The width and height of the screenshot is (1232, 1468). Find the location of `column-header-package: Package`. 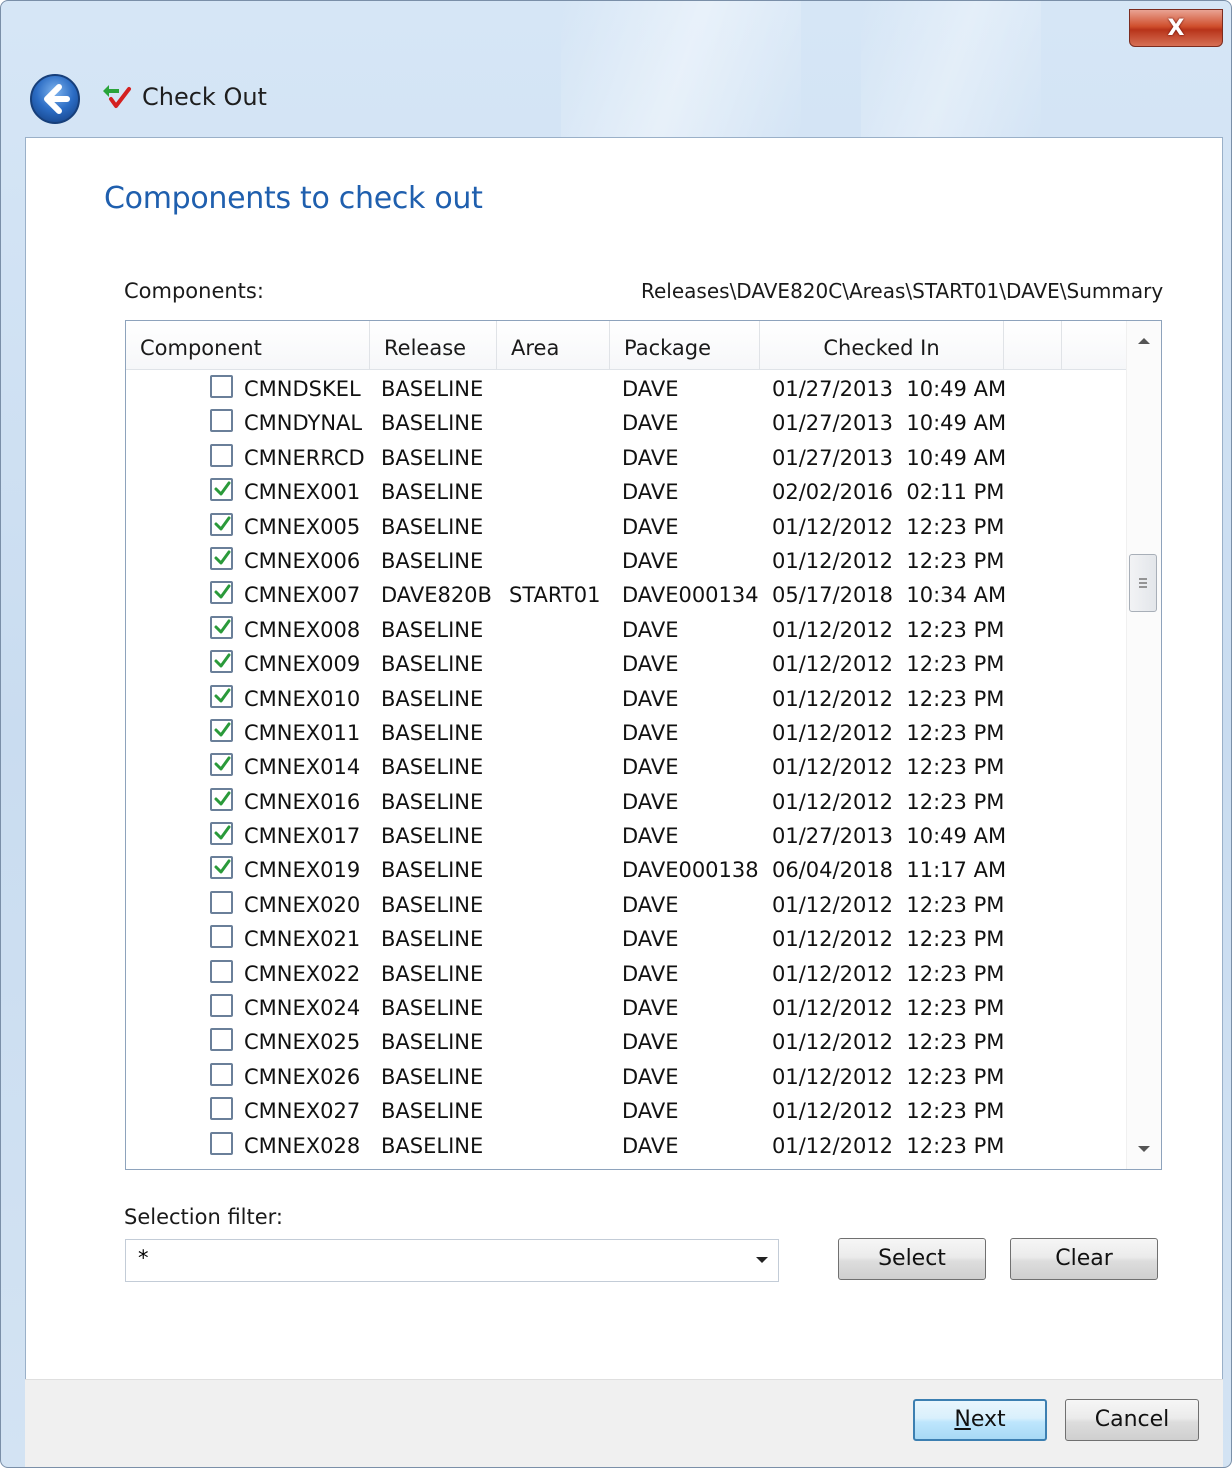

column-header-package: Package is located at coordinates (685, 345).